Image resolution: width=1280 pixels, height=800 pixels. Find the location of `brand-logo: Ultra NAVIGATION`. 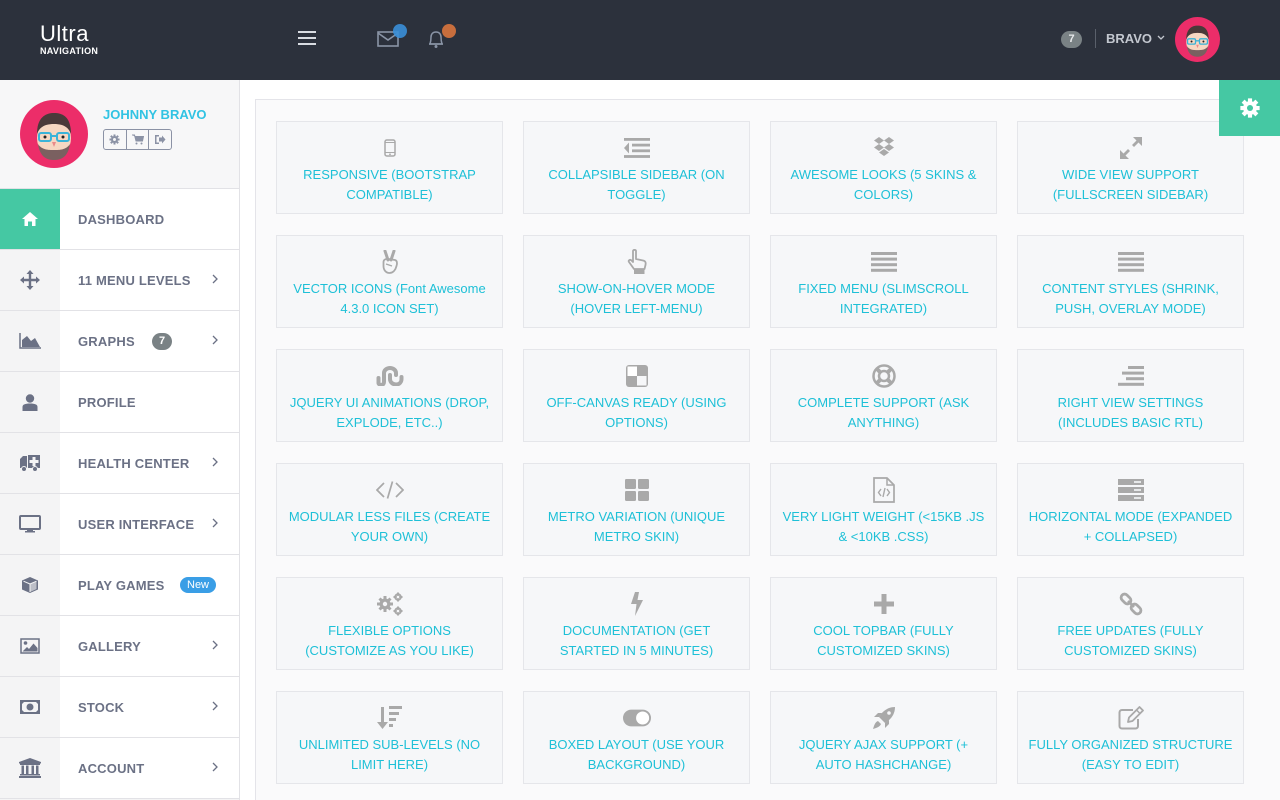

brand-logo: Ultra NAVIGATION is located at coordinates (69, 39).